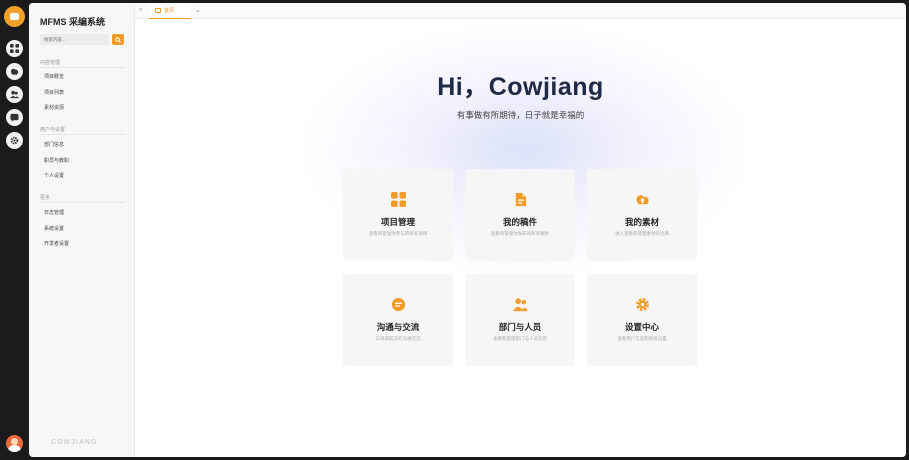 This screenshot has width=909, height=460. I want to click on tab-bar: « 首页 ⌄, so click(520, 11).